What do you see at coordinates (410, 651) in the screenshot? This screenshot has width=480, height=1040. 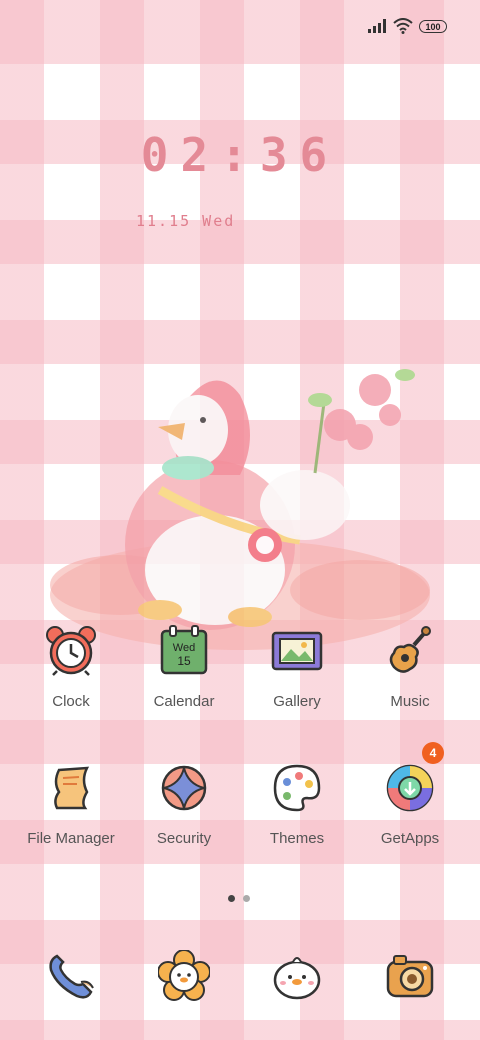 I see `guitar-icon` at bounding box center [410, 651].